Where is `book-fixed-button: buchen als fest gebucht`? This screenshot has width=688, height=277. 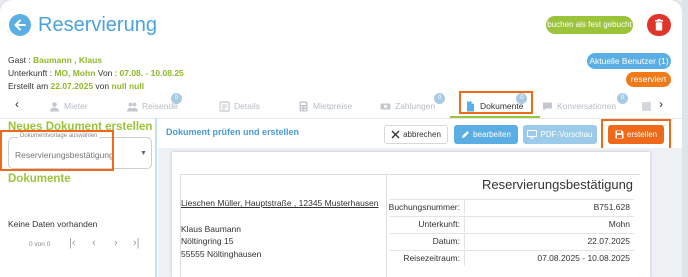
book-fixed-button: buchen als fest gebucht is located at coordinates (589, 25).